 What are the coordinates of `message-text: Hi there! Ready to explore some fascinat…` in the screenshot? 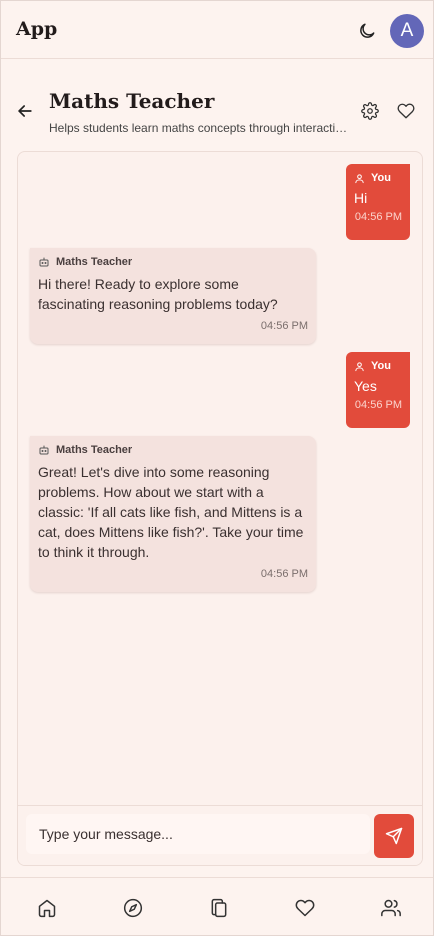 It's located at (158, 294).